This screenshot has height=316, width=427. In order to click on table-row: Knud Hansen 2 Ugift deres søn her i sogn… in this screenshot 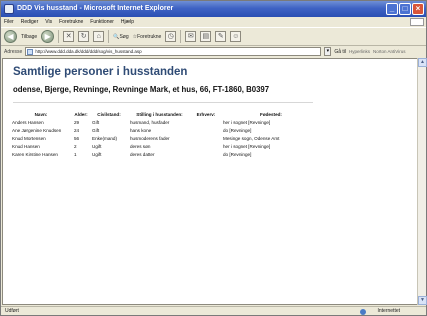, I will do `click(165, 147)`.